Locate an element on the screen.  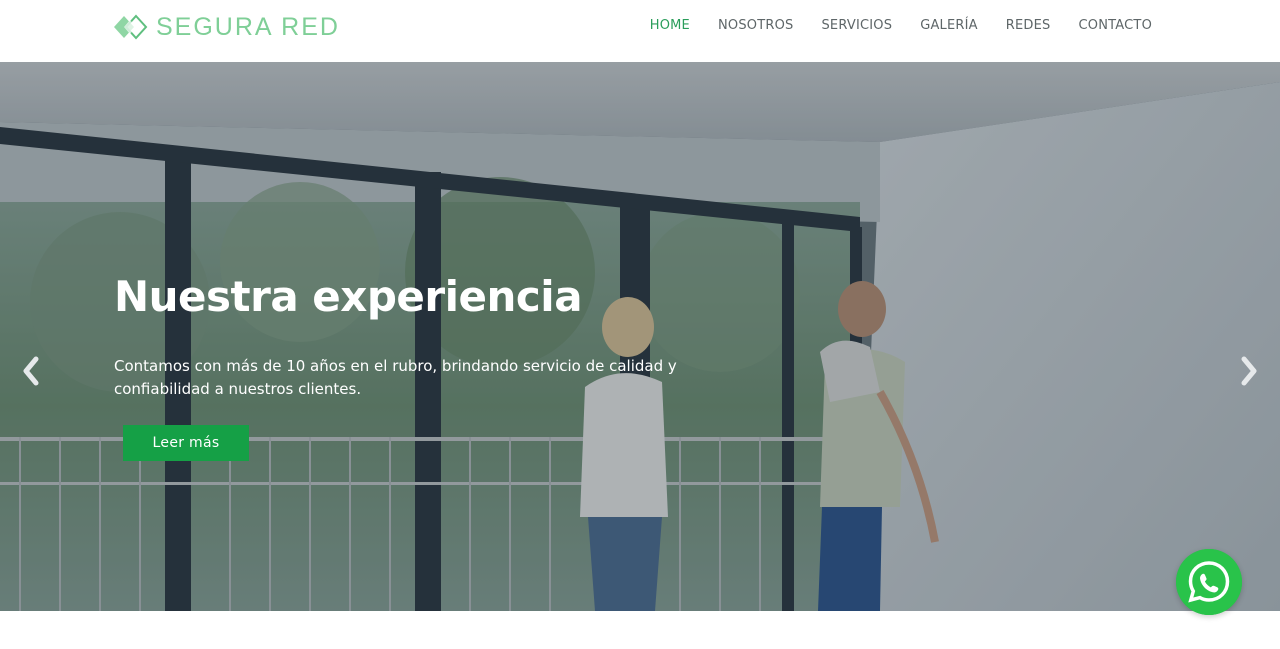
nav-contacto: CONTACTO is located at coordinates (1115, 25).